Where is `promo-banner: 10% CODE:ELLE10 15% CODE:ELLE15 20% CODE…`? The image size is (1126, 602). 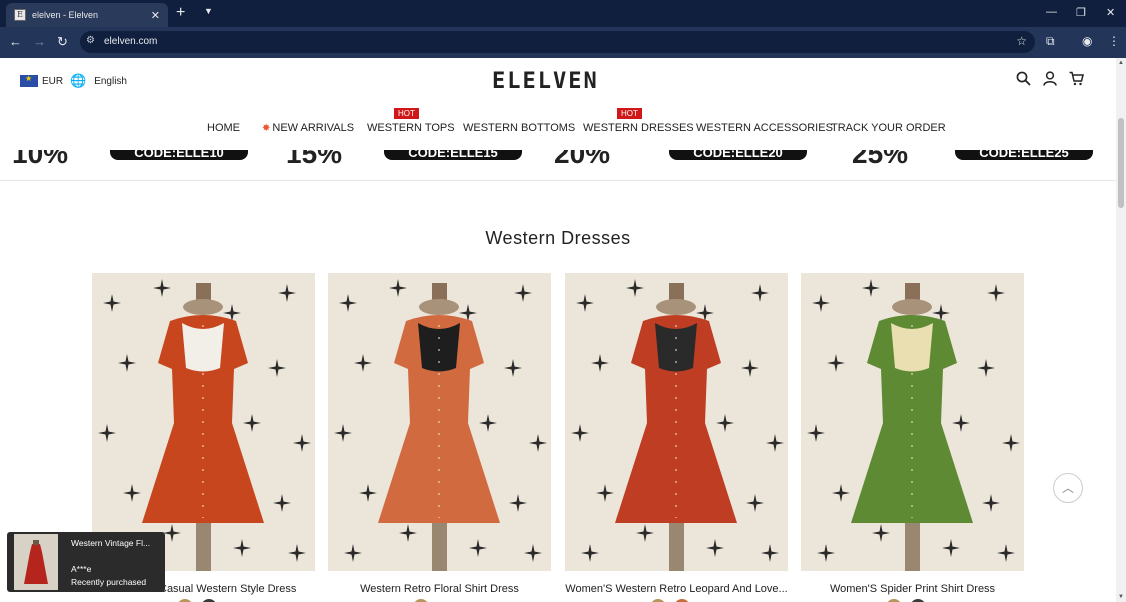
promo-banner: 10% CODE:ELLE10 15% CODE:ELLE15 20% CODE… is located at coordinates (558, 157).